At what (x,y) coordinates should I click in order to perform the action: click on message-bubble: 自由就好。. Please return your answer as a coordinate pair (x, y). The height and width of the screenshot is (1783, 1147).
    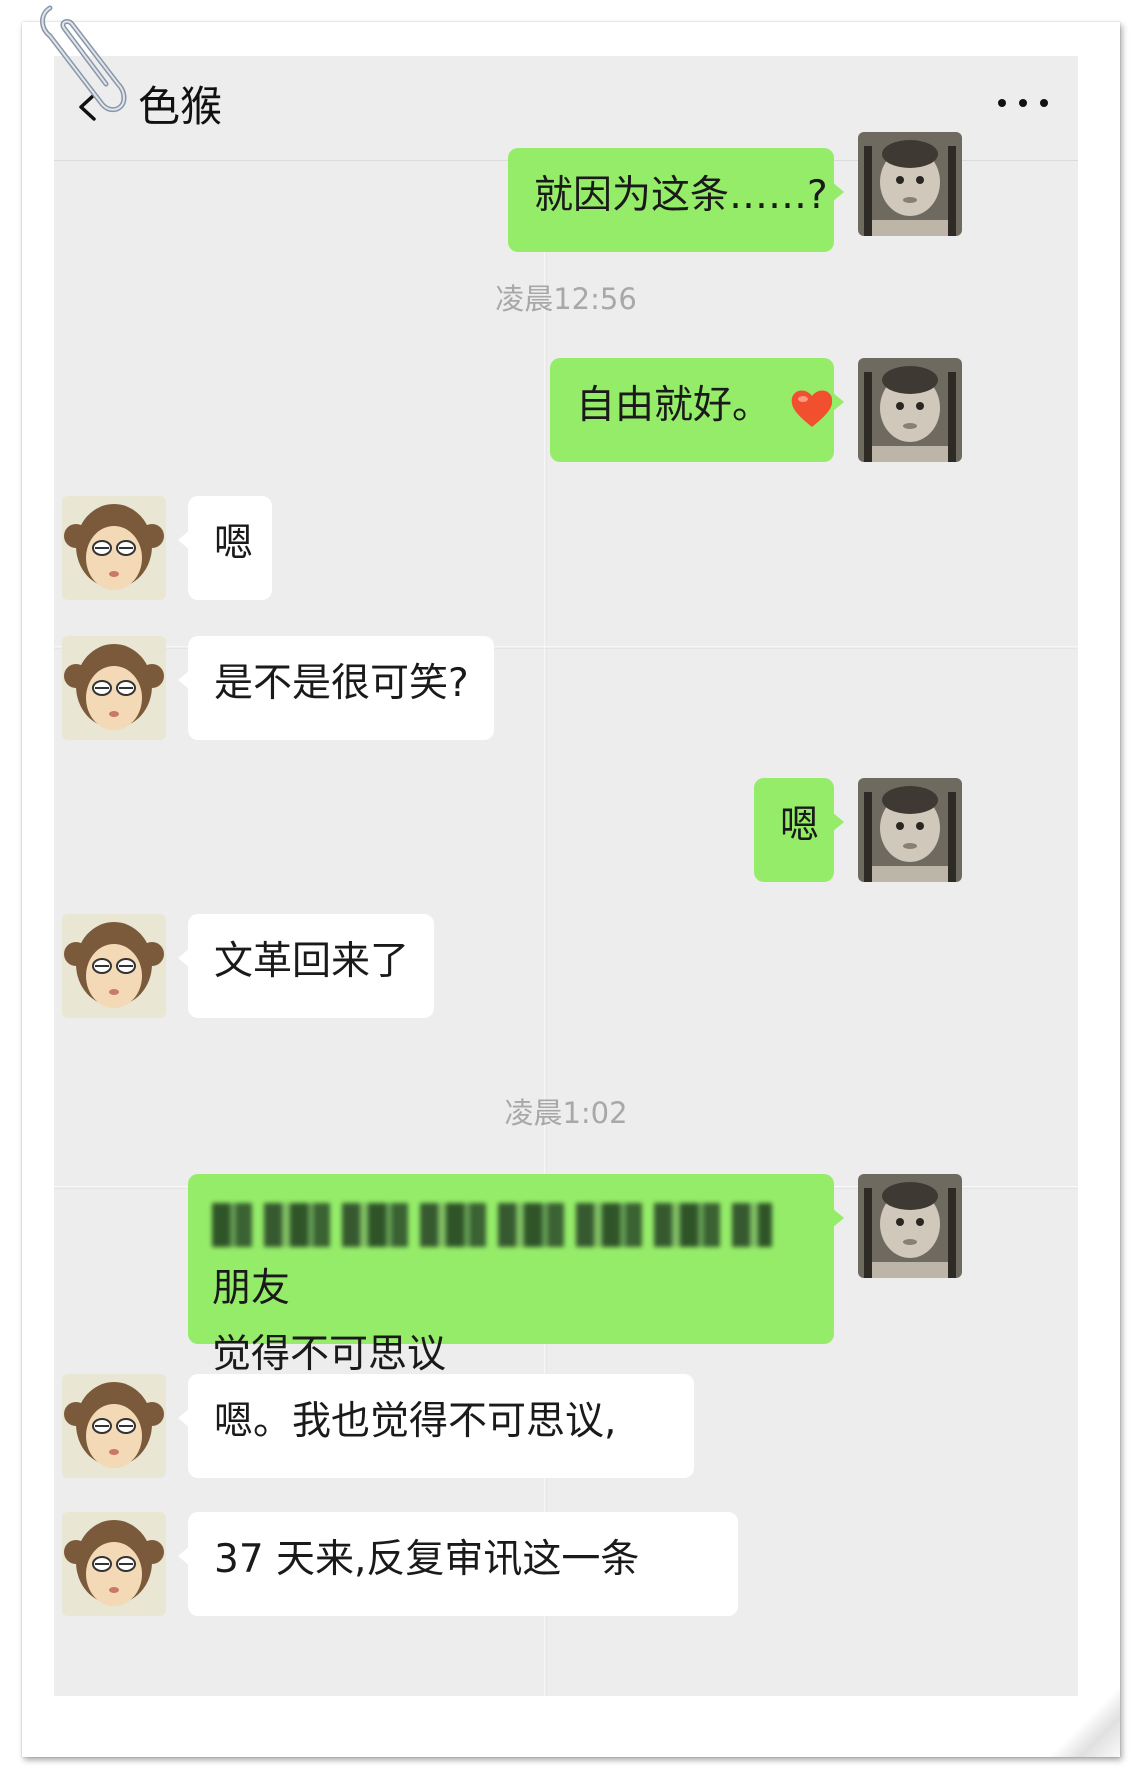
    Looking at the image, I should click on (697, 410).